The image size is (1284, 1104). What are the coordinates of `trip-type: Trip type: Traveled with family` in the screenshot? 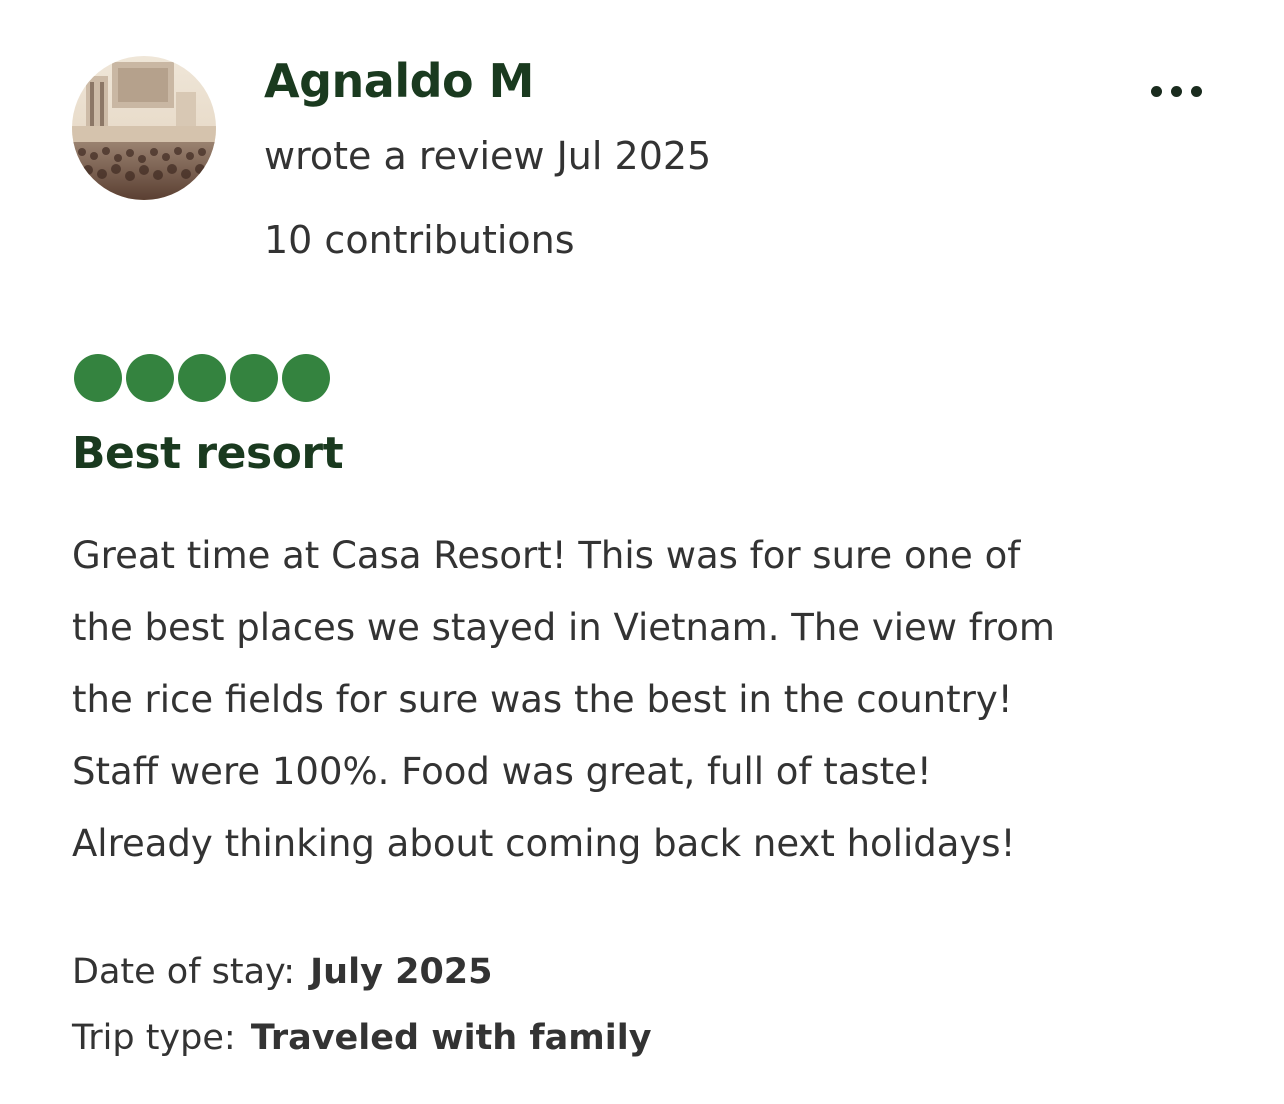 It's located at (362, 1038).